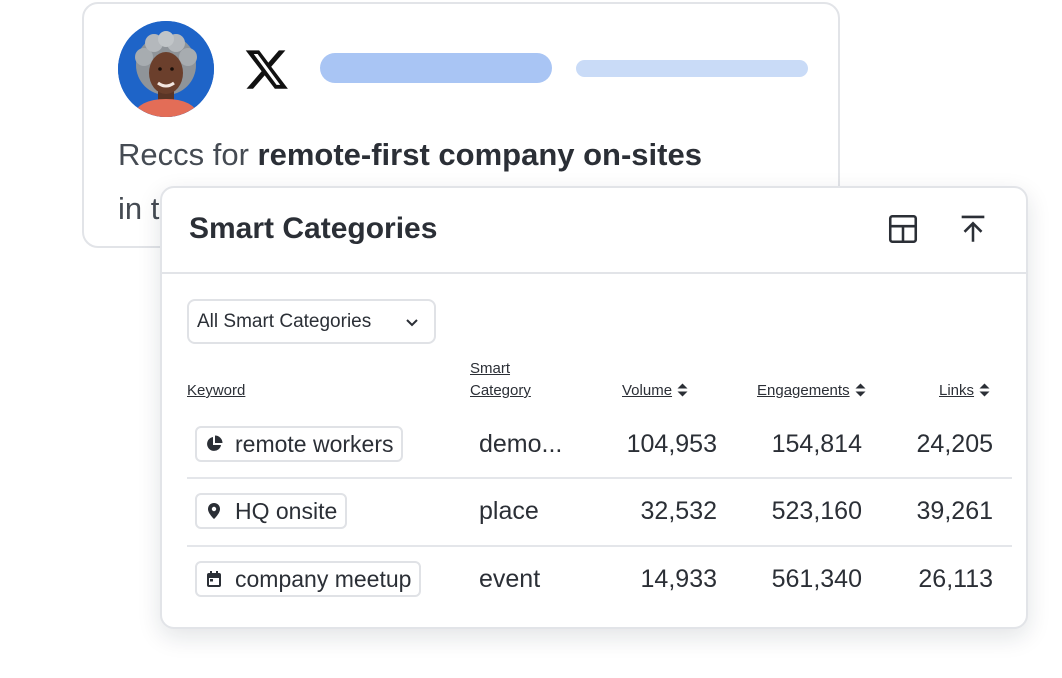 Image resolution: width=1062 pixels, height=678 pixels. I want to click on avatar-image, so click(166, 69).